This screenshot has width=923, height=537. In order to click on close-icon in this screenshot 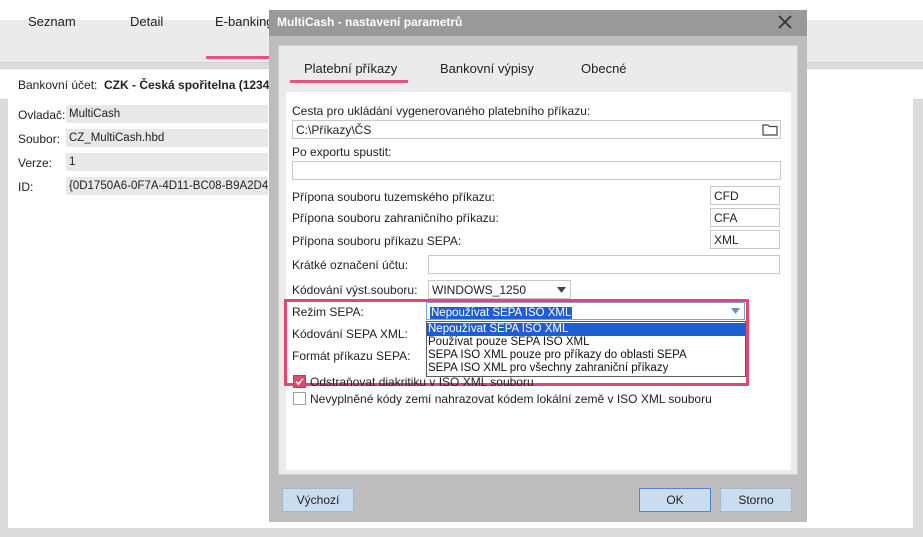, I will do `click(785, 22)`.